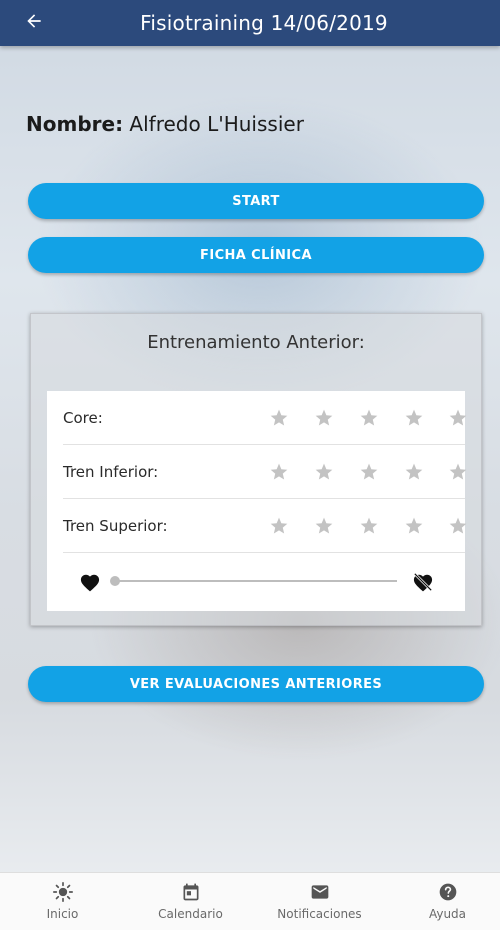 Image resolution: width=500 pixels, height=930 pixels. I want to click on help-icon, so click(447, 892).